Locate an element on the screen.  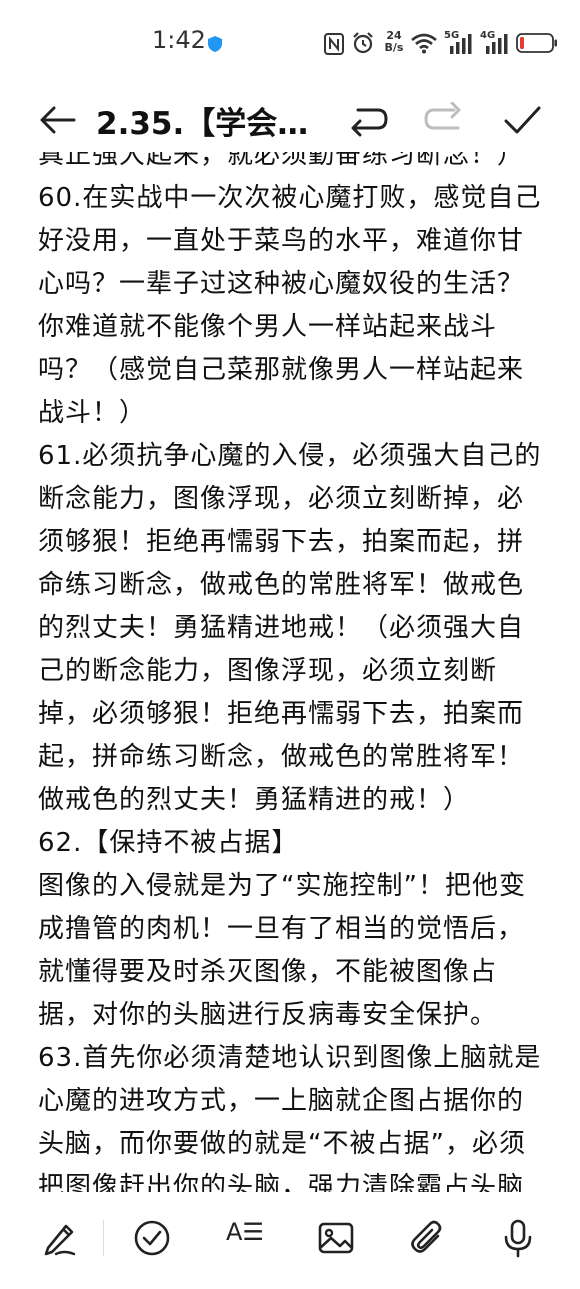
handwriting-pen-icon is located at coordinates (60, 1238).